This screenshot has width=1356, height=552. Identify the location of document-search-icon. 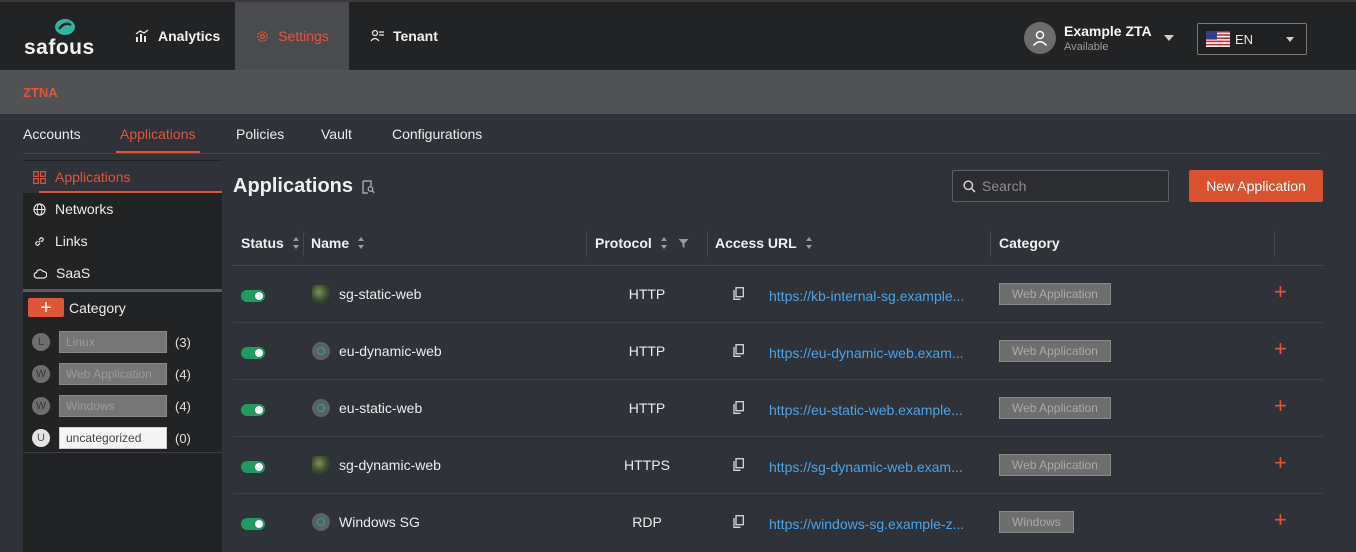
(368, 186).